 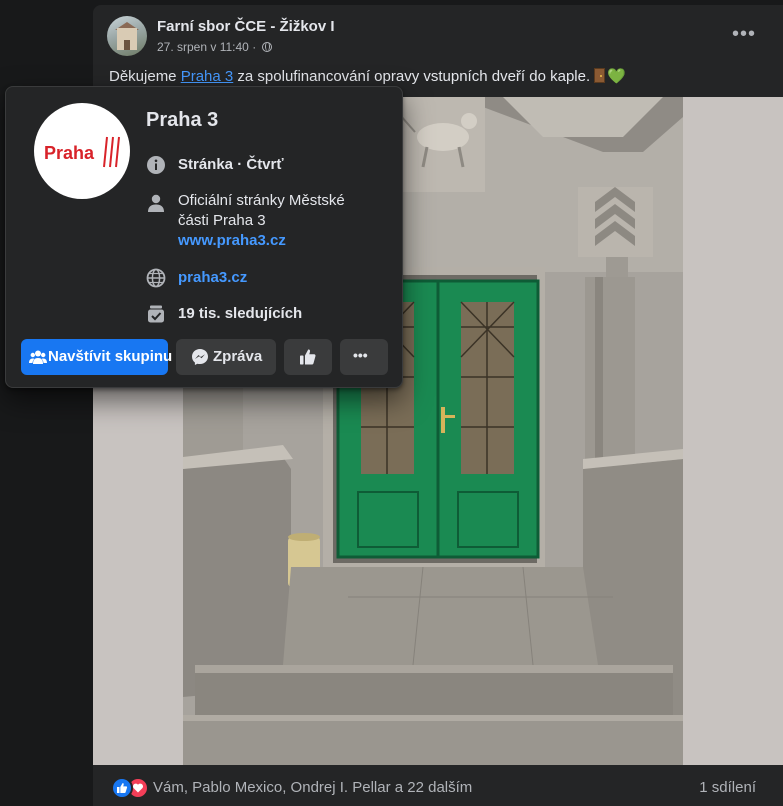 I want to click on thumbs-up-icon, so click(x=308, y=357).